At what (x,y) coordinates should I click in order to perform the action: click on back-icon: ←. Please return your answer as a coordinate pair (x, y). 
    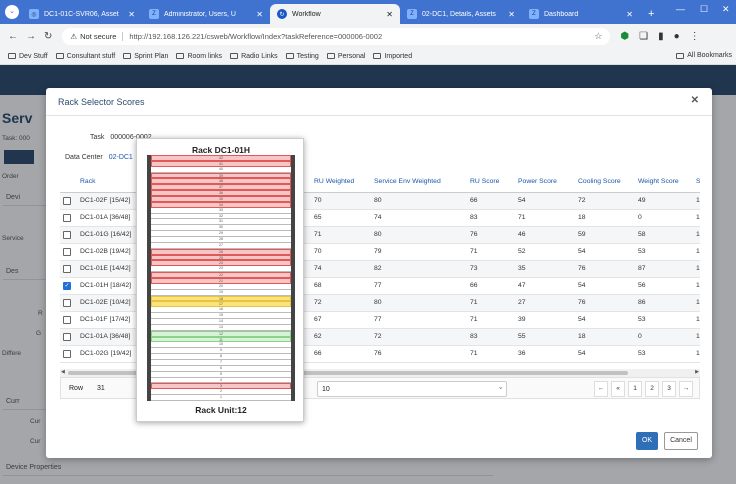
    Looking at the image, I should click on (13, 36).